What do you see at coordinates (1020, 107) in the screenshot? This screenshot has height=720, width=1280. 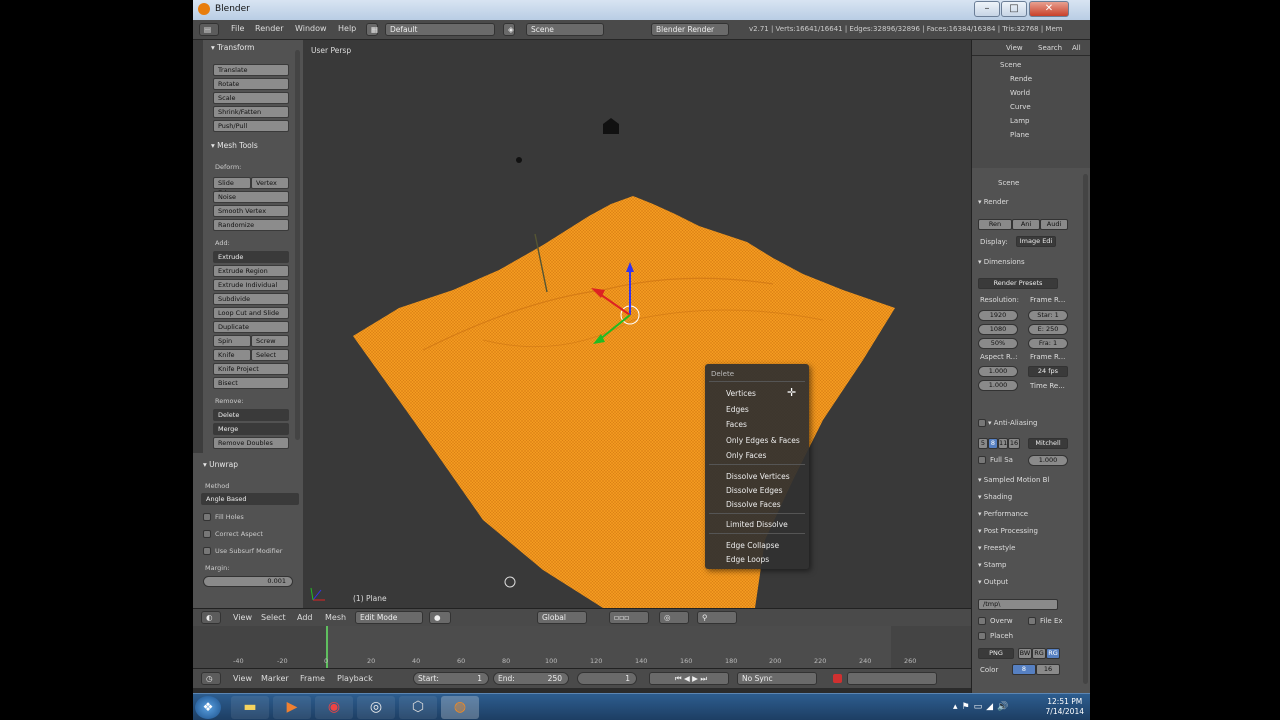 I see `outliner-item-curve: Curve` at bounding box center [1020, 107].